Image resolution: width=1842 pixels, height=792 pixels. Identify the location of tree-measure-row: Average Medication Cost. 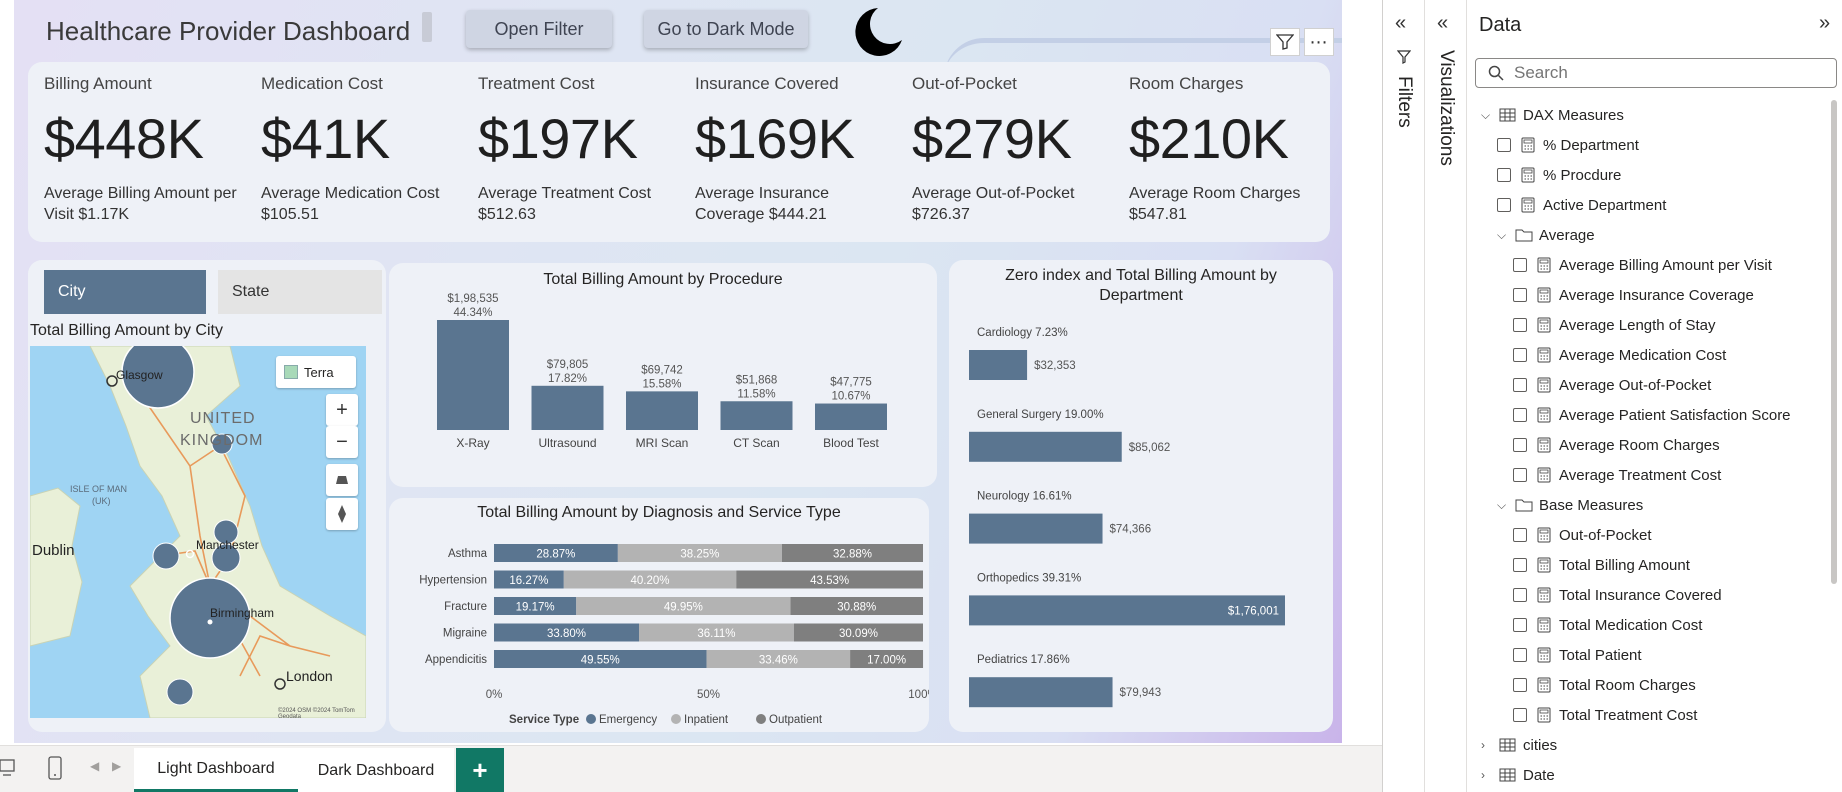
(1619, 355).